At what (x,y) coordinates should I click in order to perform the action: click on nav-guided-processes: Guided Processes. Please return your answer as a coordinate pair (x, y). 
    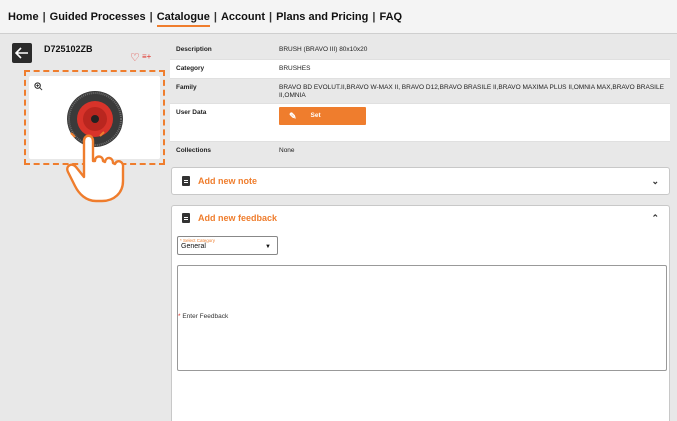
    Looking at the image, I should click on (98, 17).